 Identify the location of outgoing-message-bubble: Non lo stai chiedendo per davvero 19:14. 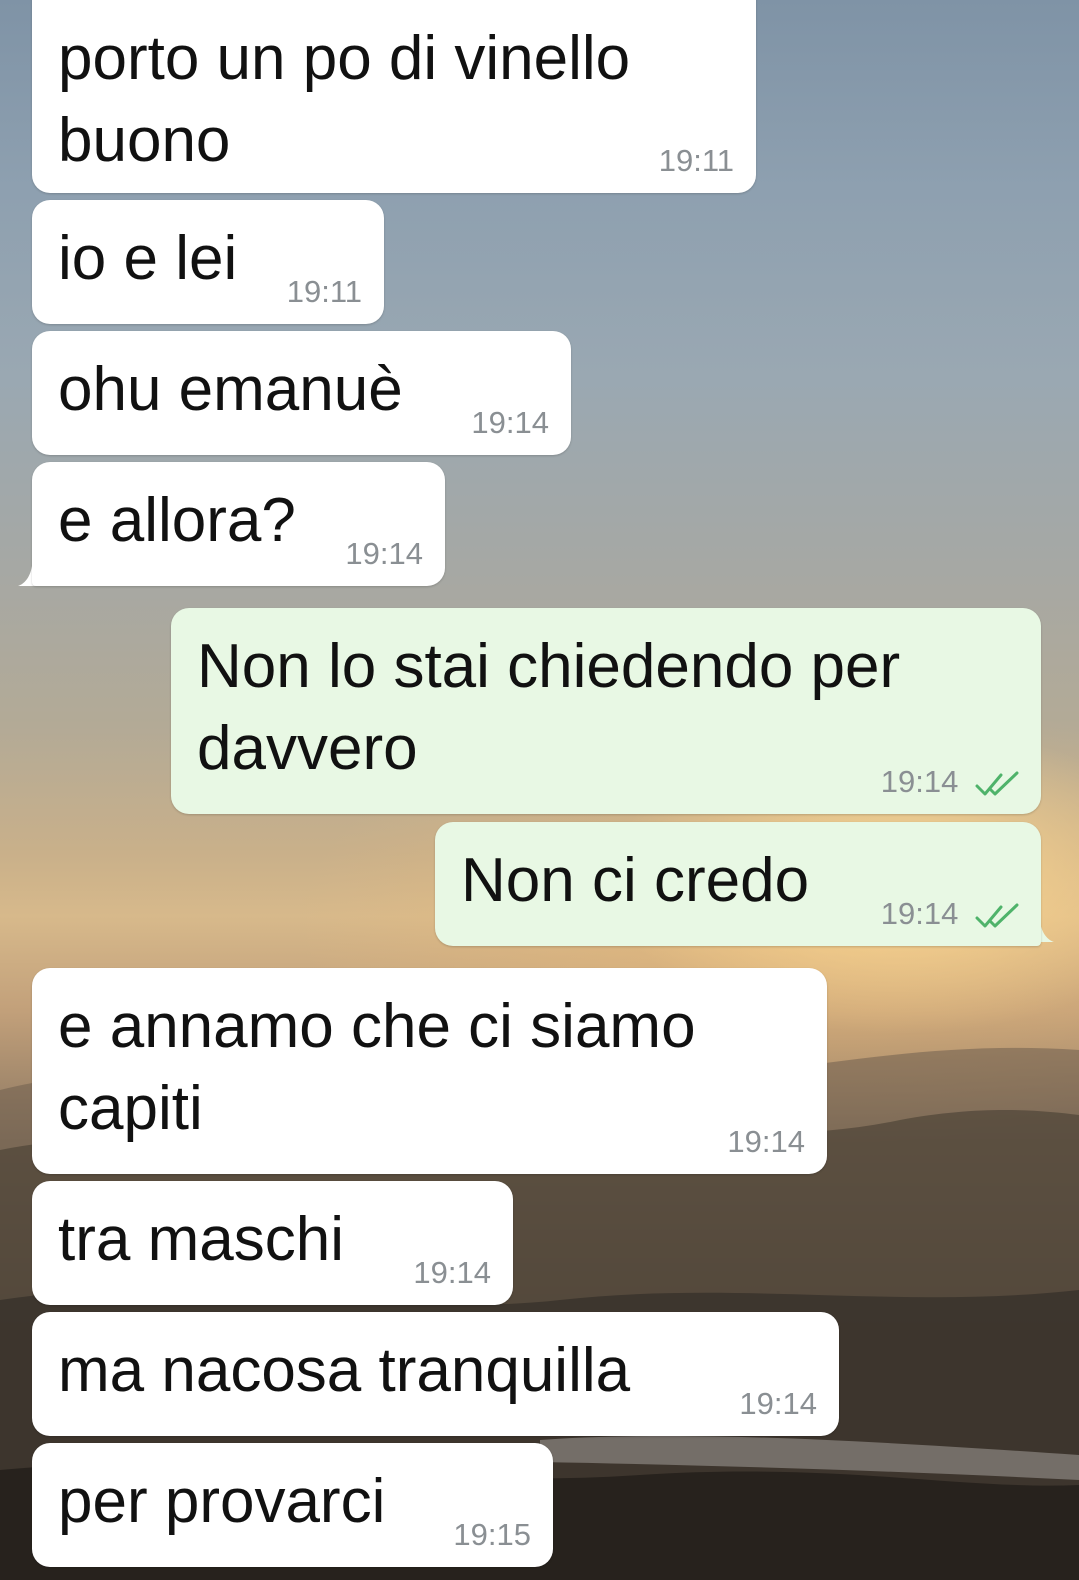
(606, 711).